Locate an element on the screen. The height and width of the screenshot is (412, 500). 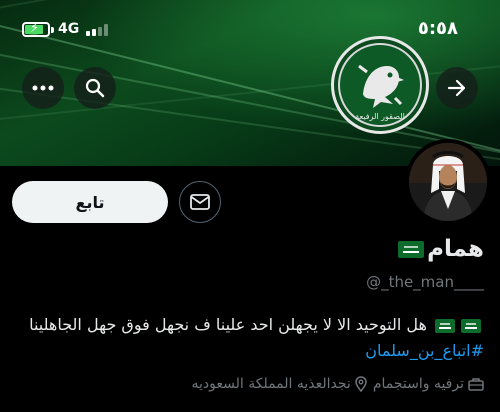
follow-button: تابع is located at coordinates (90, 202).